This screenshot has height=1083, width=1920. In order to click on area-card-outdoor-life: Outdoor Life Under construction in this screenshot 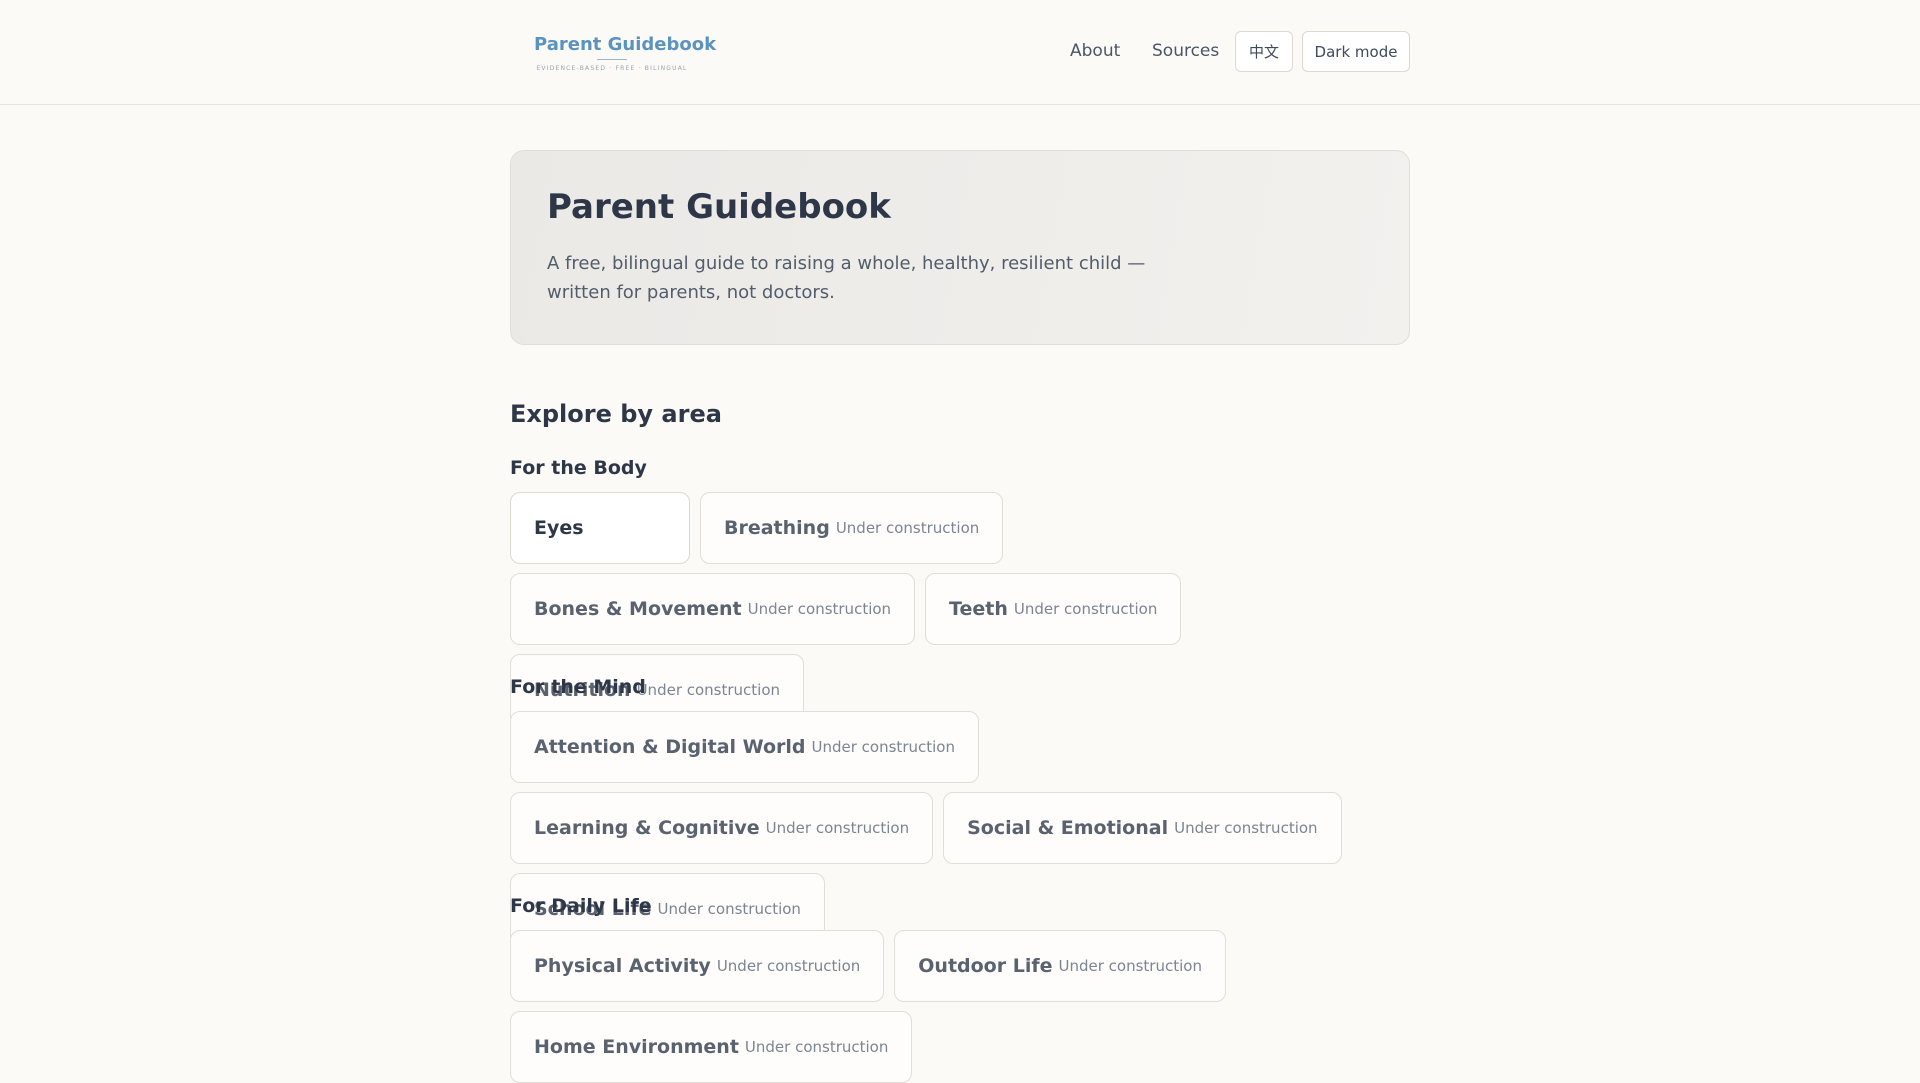, I will do `click(1060, 966)`.